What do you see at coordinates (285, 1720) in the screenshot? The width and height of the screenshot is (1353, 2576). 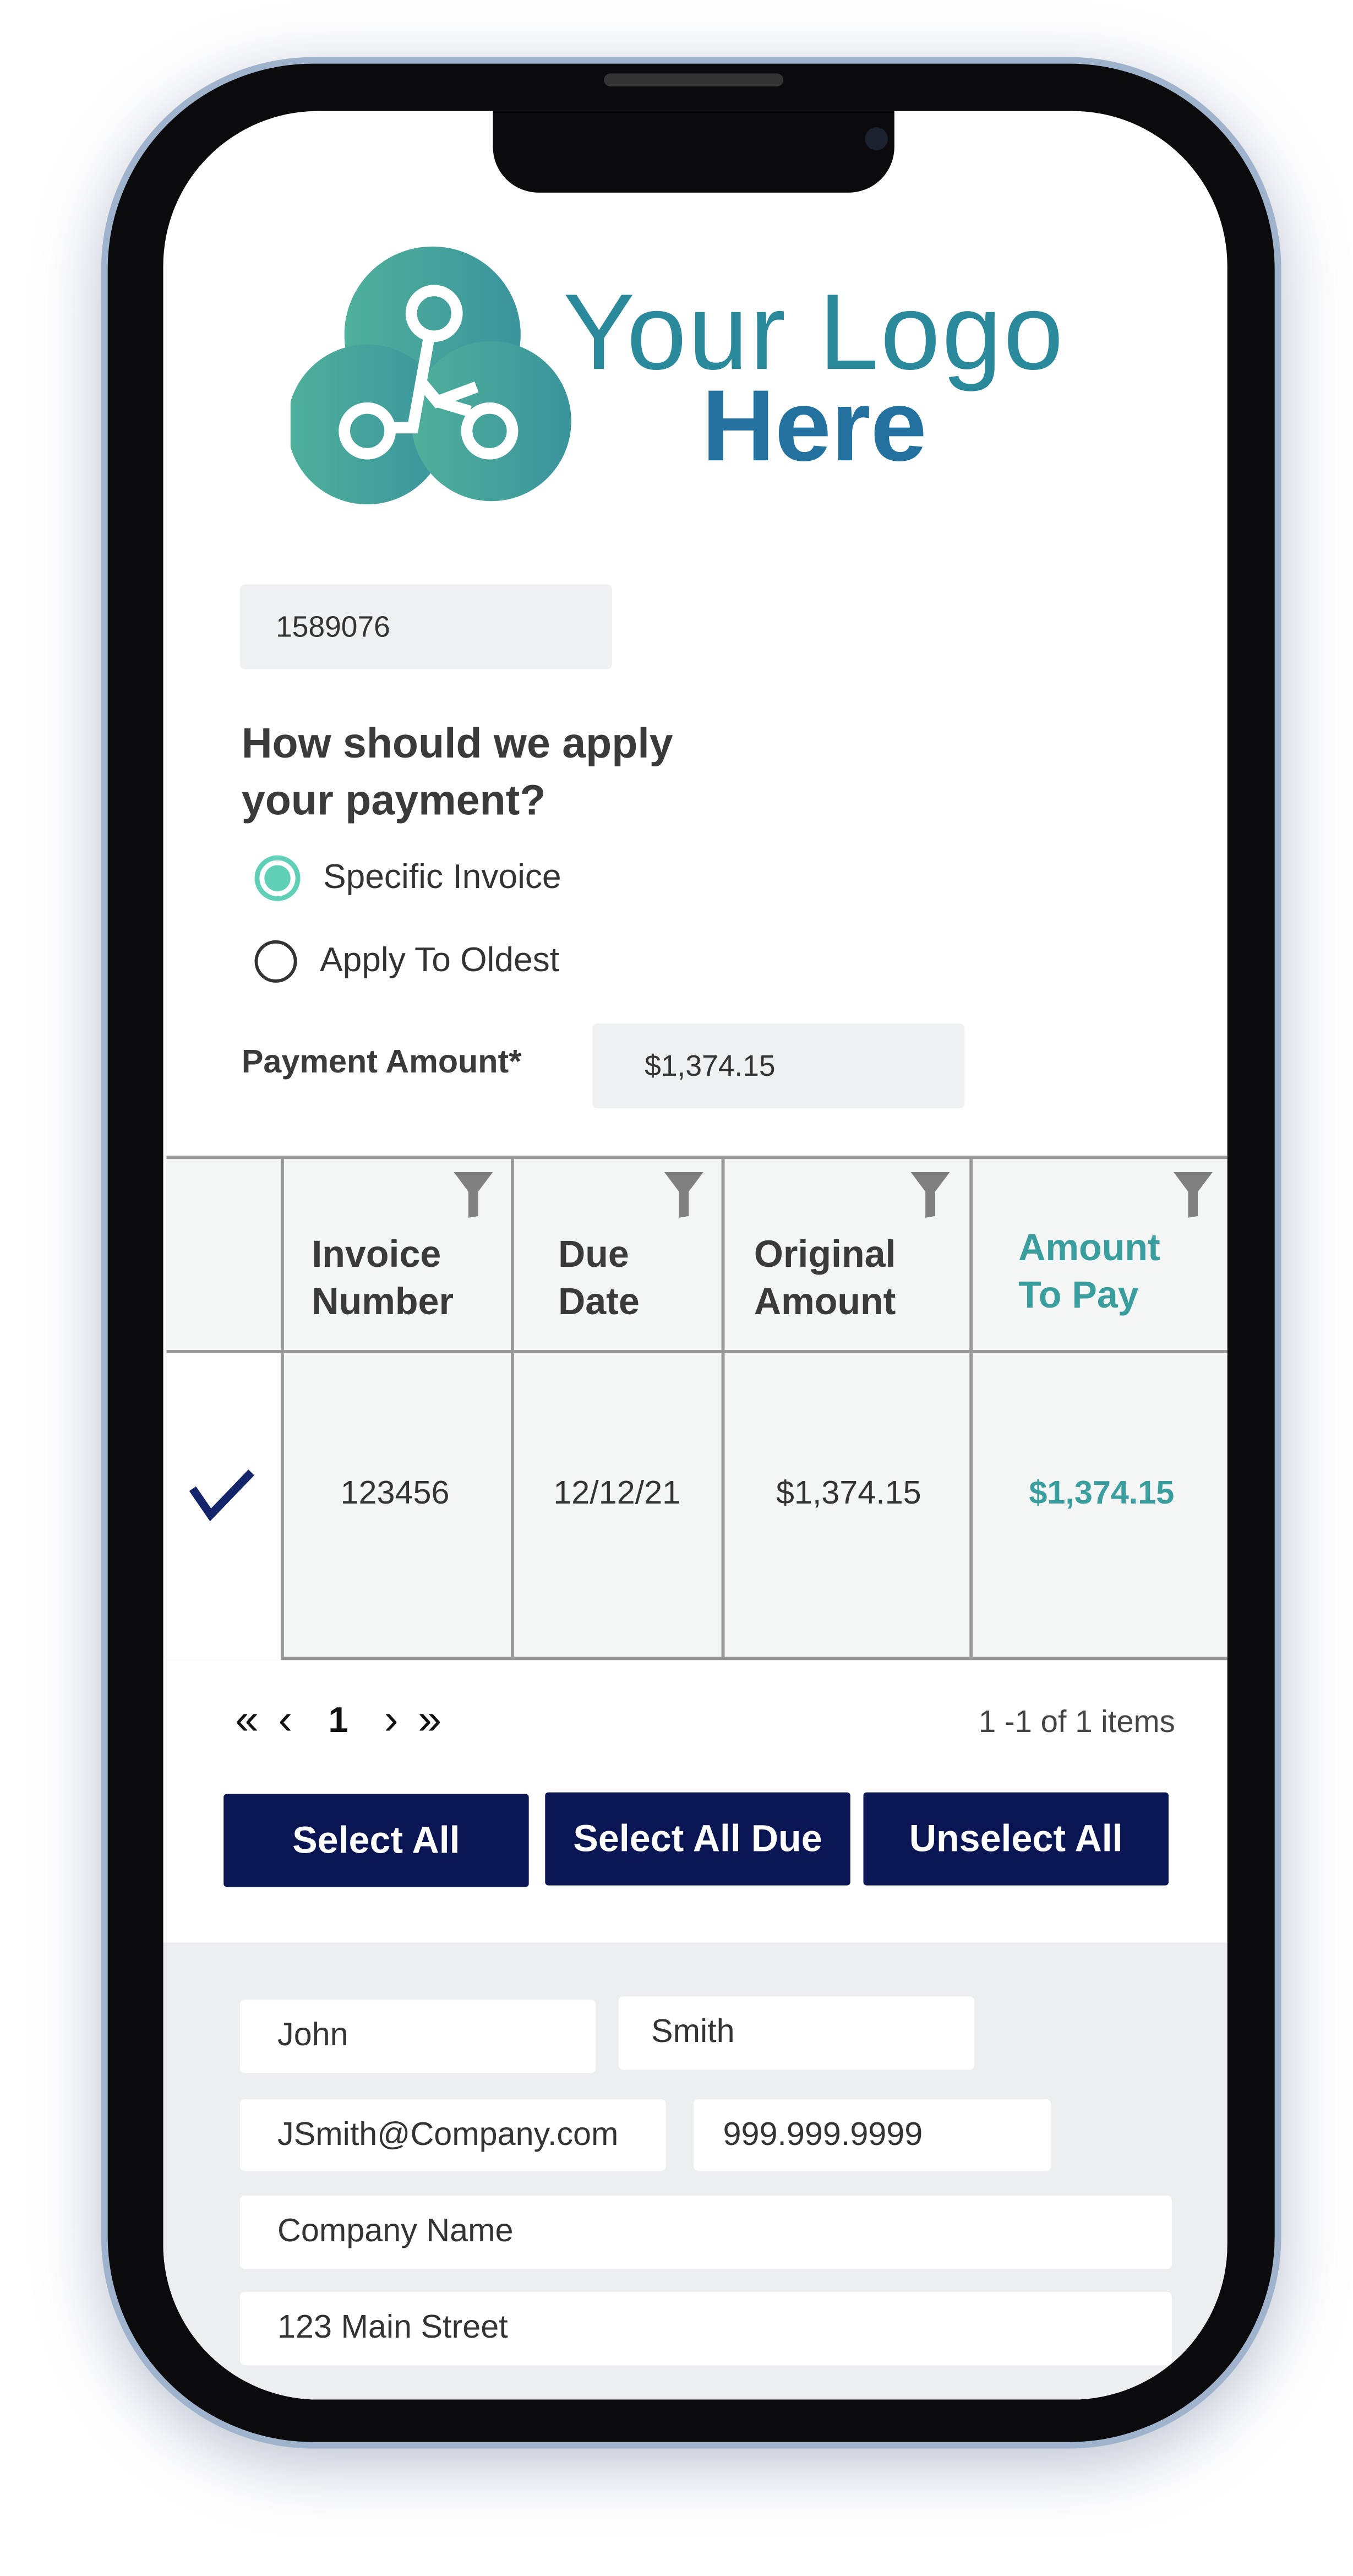 I see `prev-page-button: ‹` at bounding box center [285, 1720].